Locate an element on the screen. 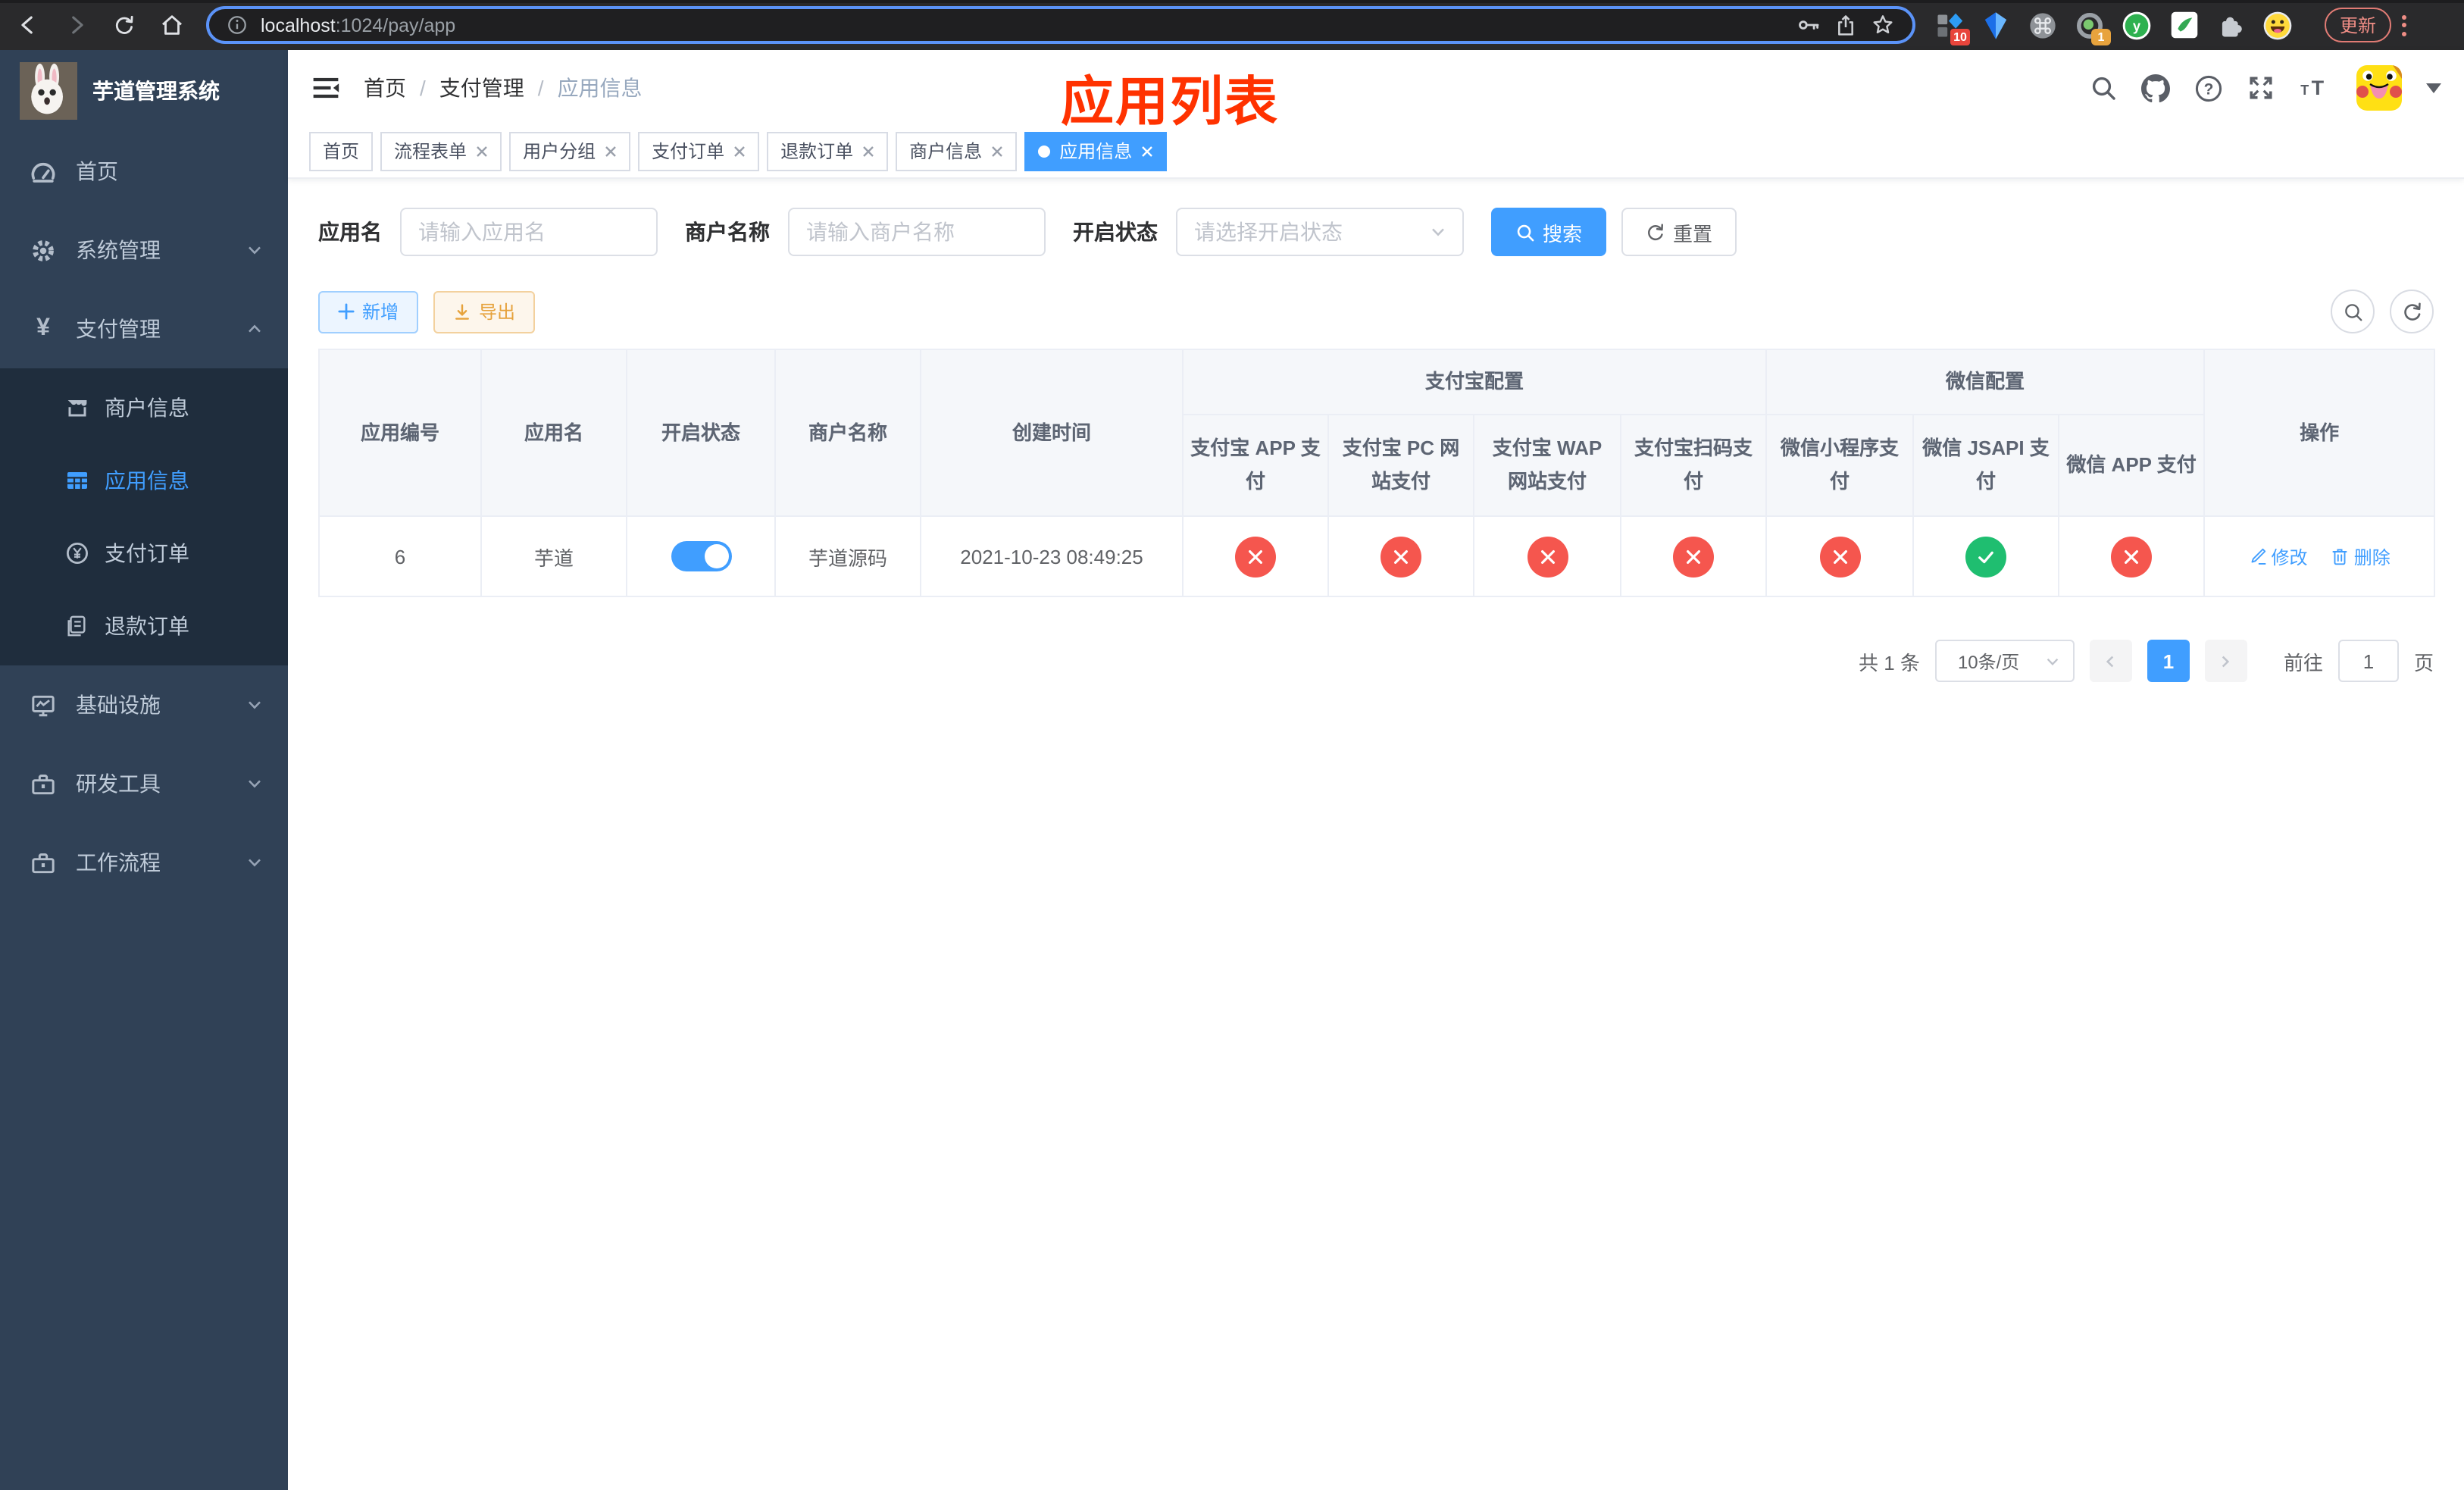  export-button: 导出 is located at coordinates (484, 311).